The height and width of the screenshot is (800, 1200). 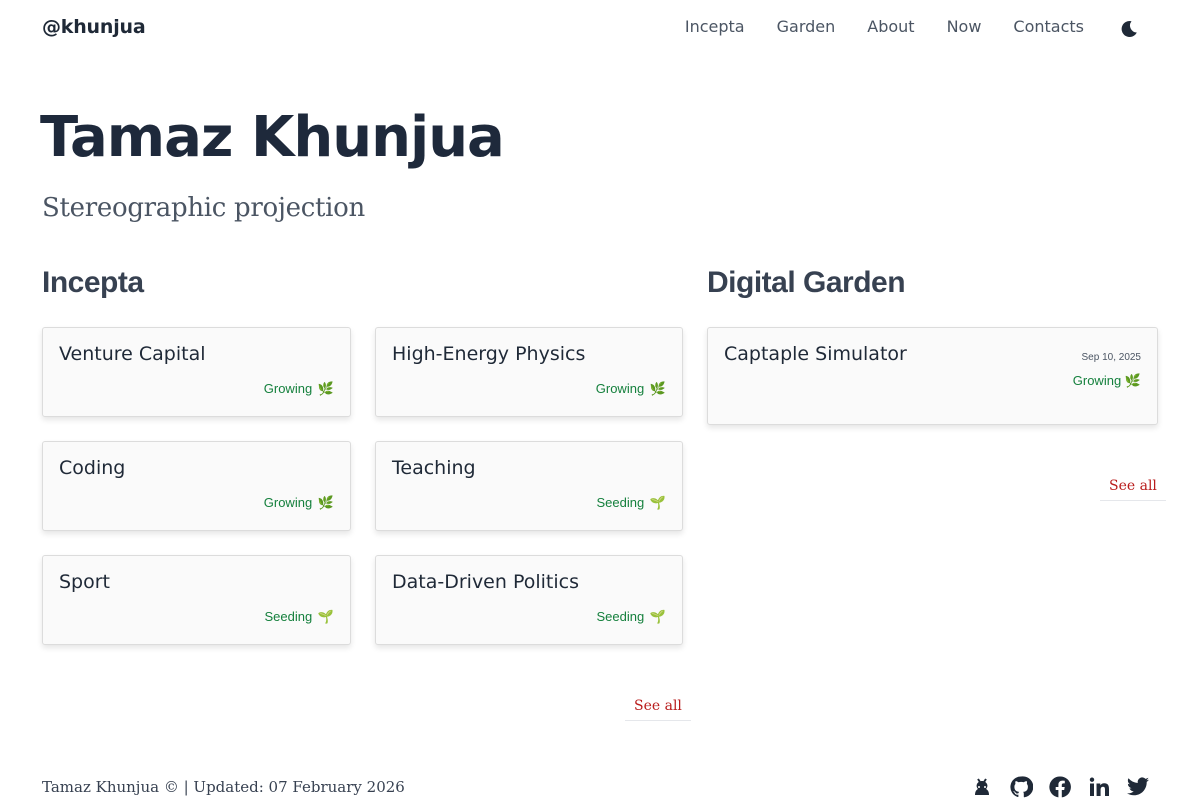 I want to click on card-title: Teaching, so click(x=434, y=468).